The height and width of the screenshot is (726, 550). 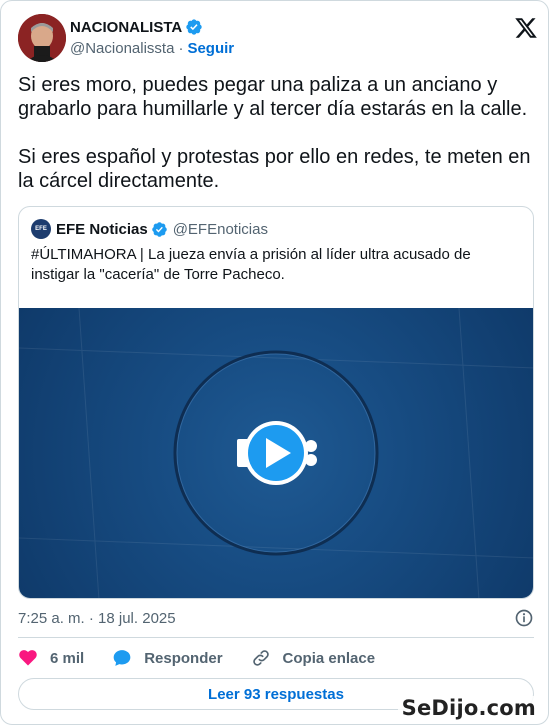 I want to click on author-name: NACIONALISTA, so click(x=126, y=27).